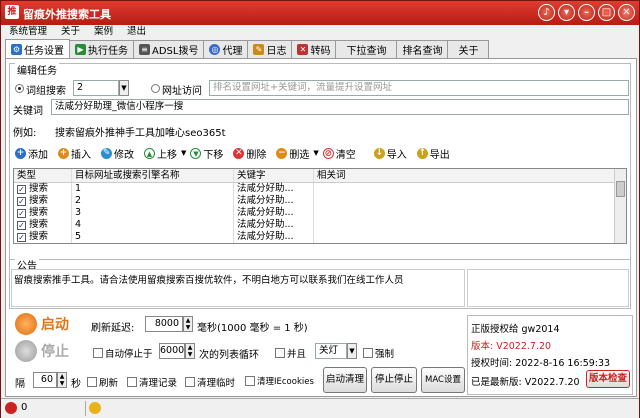 The width and height of the screenshot is (640, 418). Describe the element at coordinates (339, 153) in the screenshot. I see `clear-button: ⊘ 清空` at that location.